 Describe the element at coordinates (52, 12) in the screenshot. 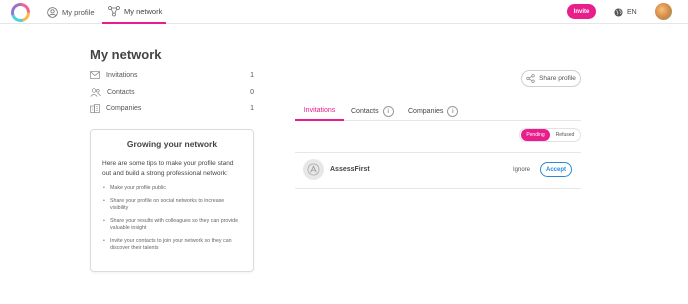

I see `user-circle-icon` at that location.